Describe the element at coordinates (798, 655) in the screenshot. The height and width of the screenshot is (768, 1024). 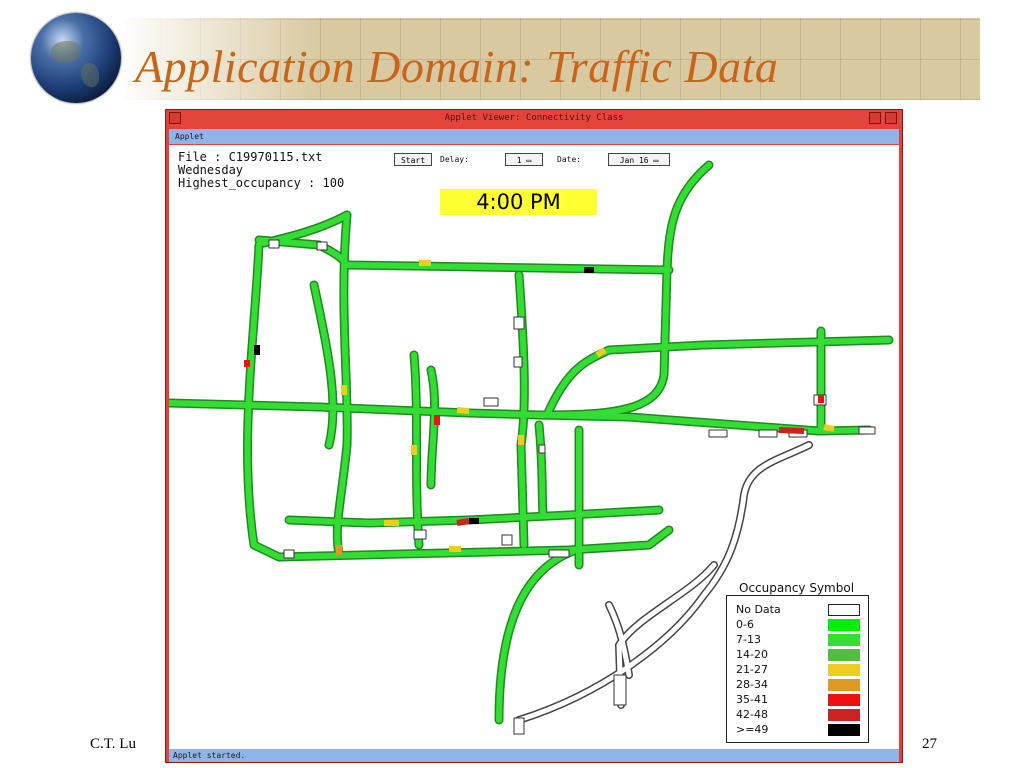
I see `legend-item: 14-20` at that location.